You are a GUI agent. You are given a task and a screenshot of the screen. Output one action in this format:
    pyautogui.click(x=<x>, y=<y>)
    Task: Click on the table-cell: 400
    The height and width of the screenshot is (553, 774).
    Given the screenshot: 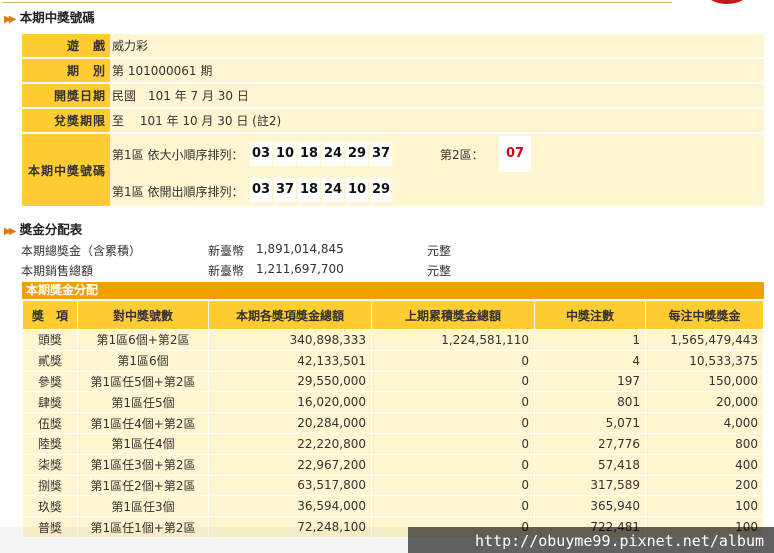 What is the action you would take?
    pyautogui.click(x=704, y=464)
    